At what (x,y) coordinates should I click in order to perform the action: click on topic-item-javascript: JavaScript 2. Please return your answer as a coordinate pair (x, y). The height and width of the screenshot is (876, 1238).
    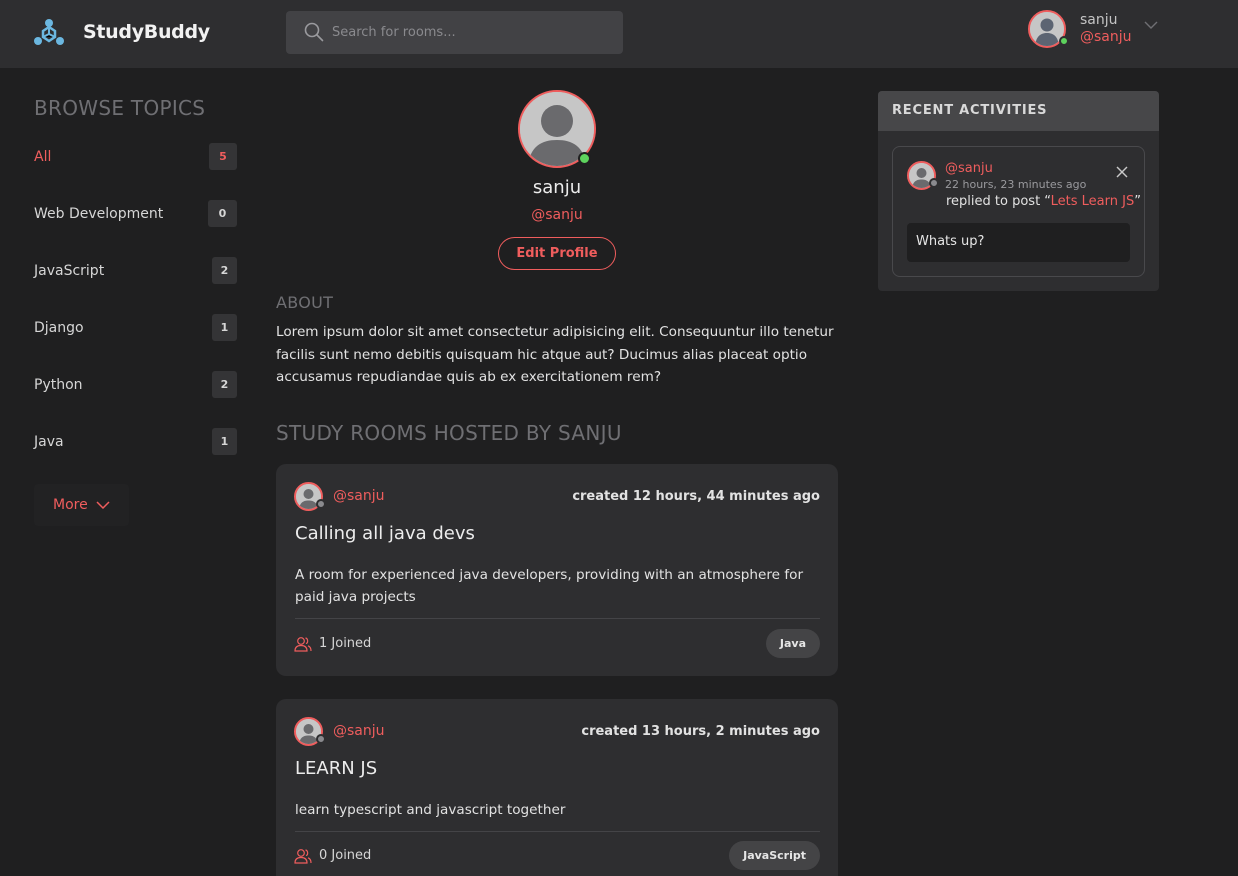
    Looking at the image, I should click on (135, 272).